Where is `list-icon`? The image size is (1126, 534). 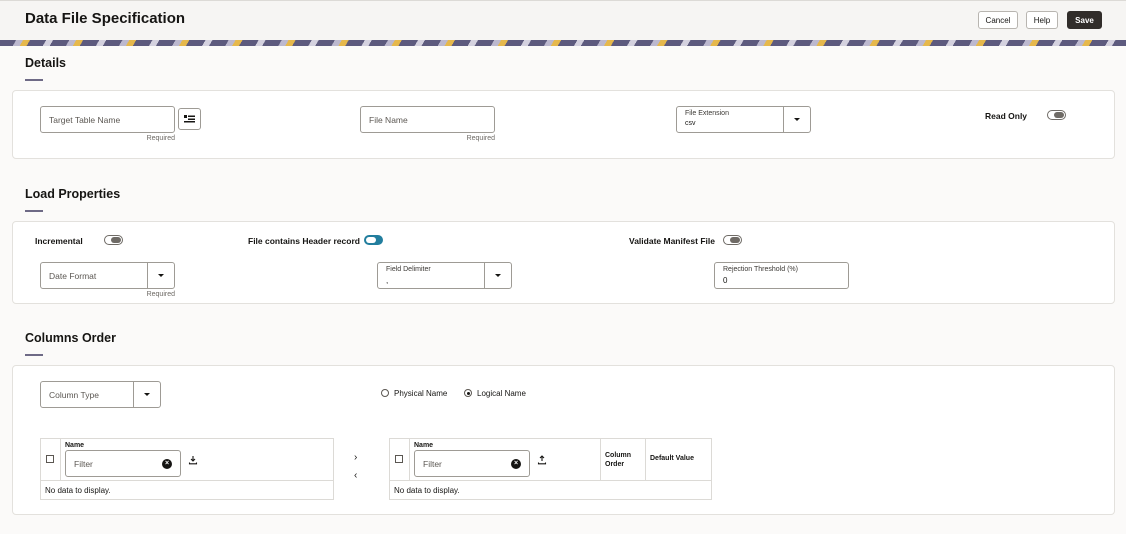
list-icon is located at coordinates (189, 119).